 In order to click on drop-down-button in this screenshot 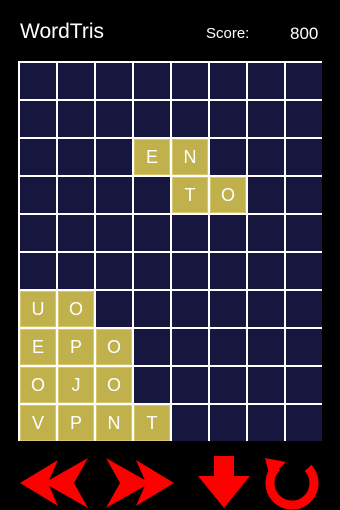, I will do `click(224, 482)`.